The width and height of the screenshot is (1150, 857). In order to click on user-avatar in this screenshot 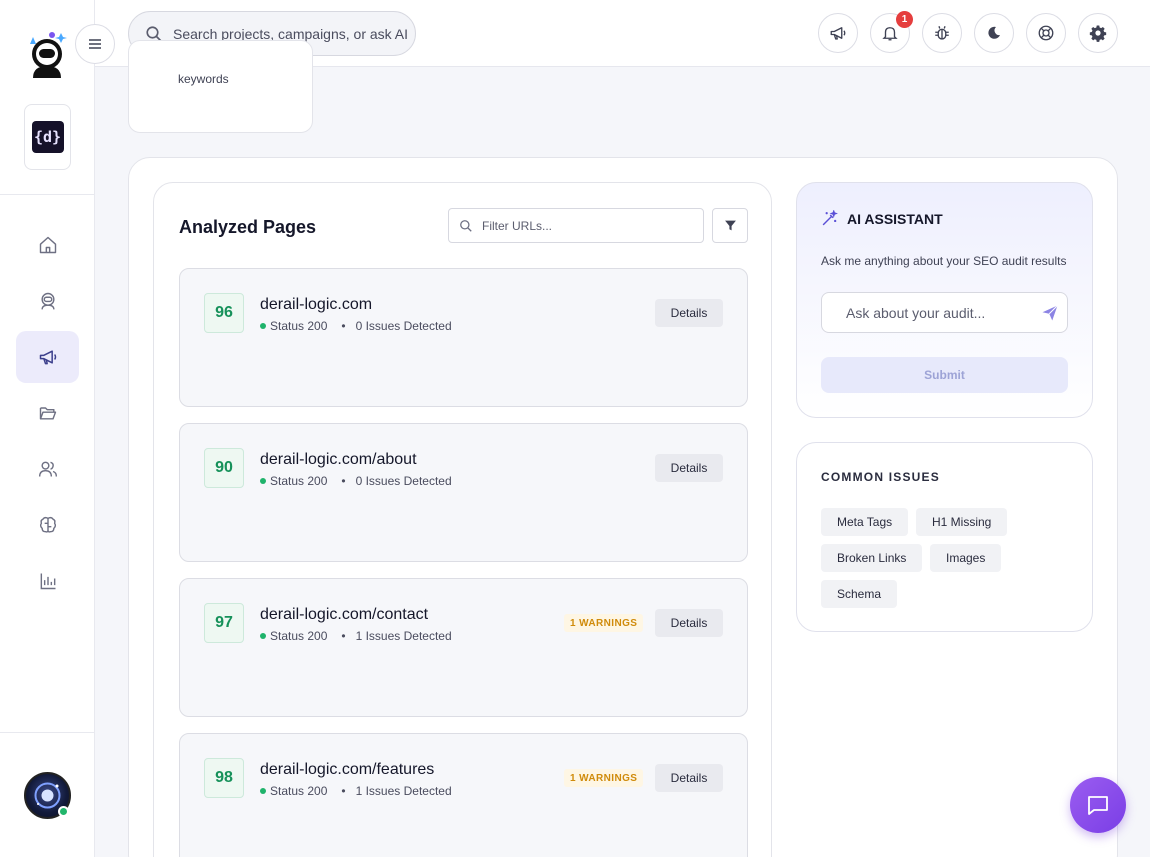, I will do `click(47, 795)`.